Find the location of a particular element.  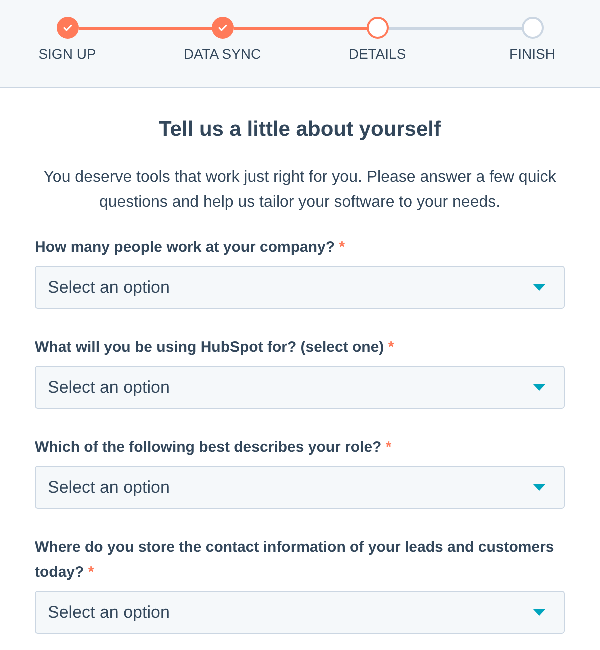

question-label: Where do you store the contact information of your leads and customers today? * is located at coordinates (295, 560).